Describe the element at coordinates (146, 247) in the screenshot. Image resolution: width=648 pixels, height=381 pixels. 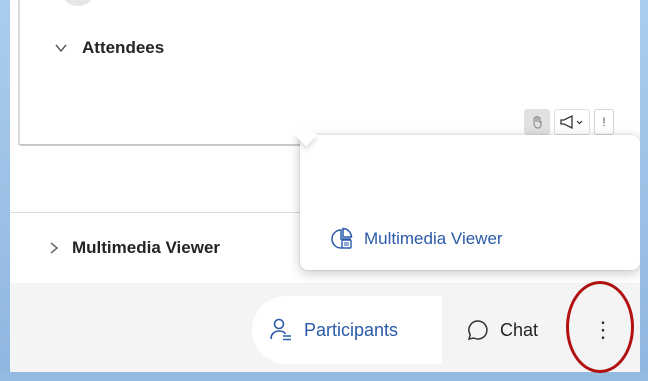
I see `multimedia-label: Multimedia Viewer` at that location.